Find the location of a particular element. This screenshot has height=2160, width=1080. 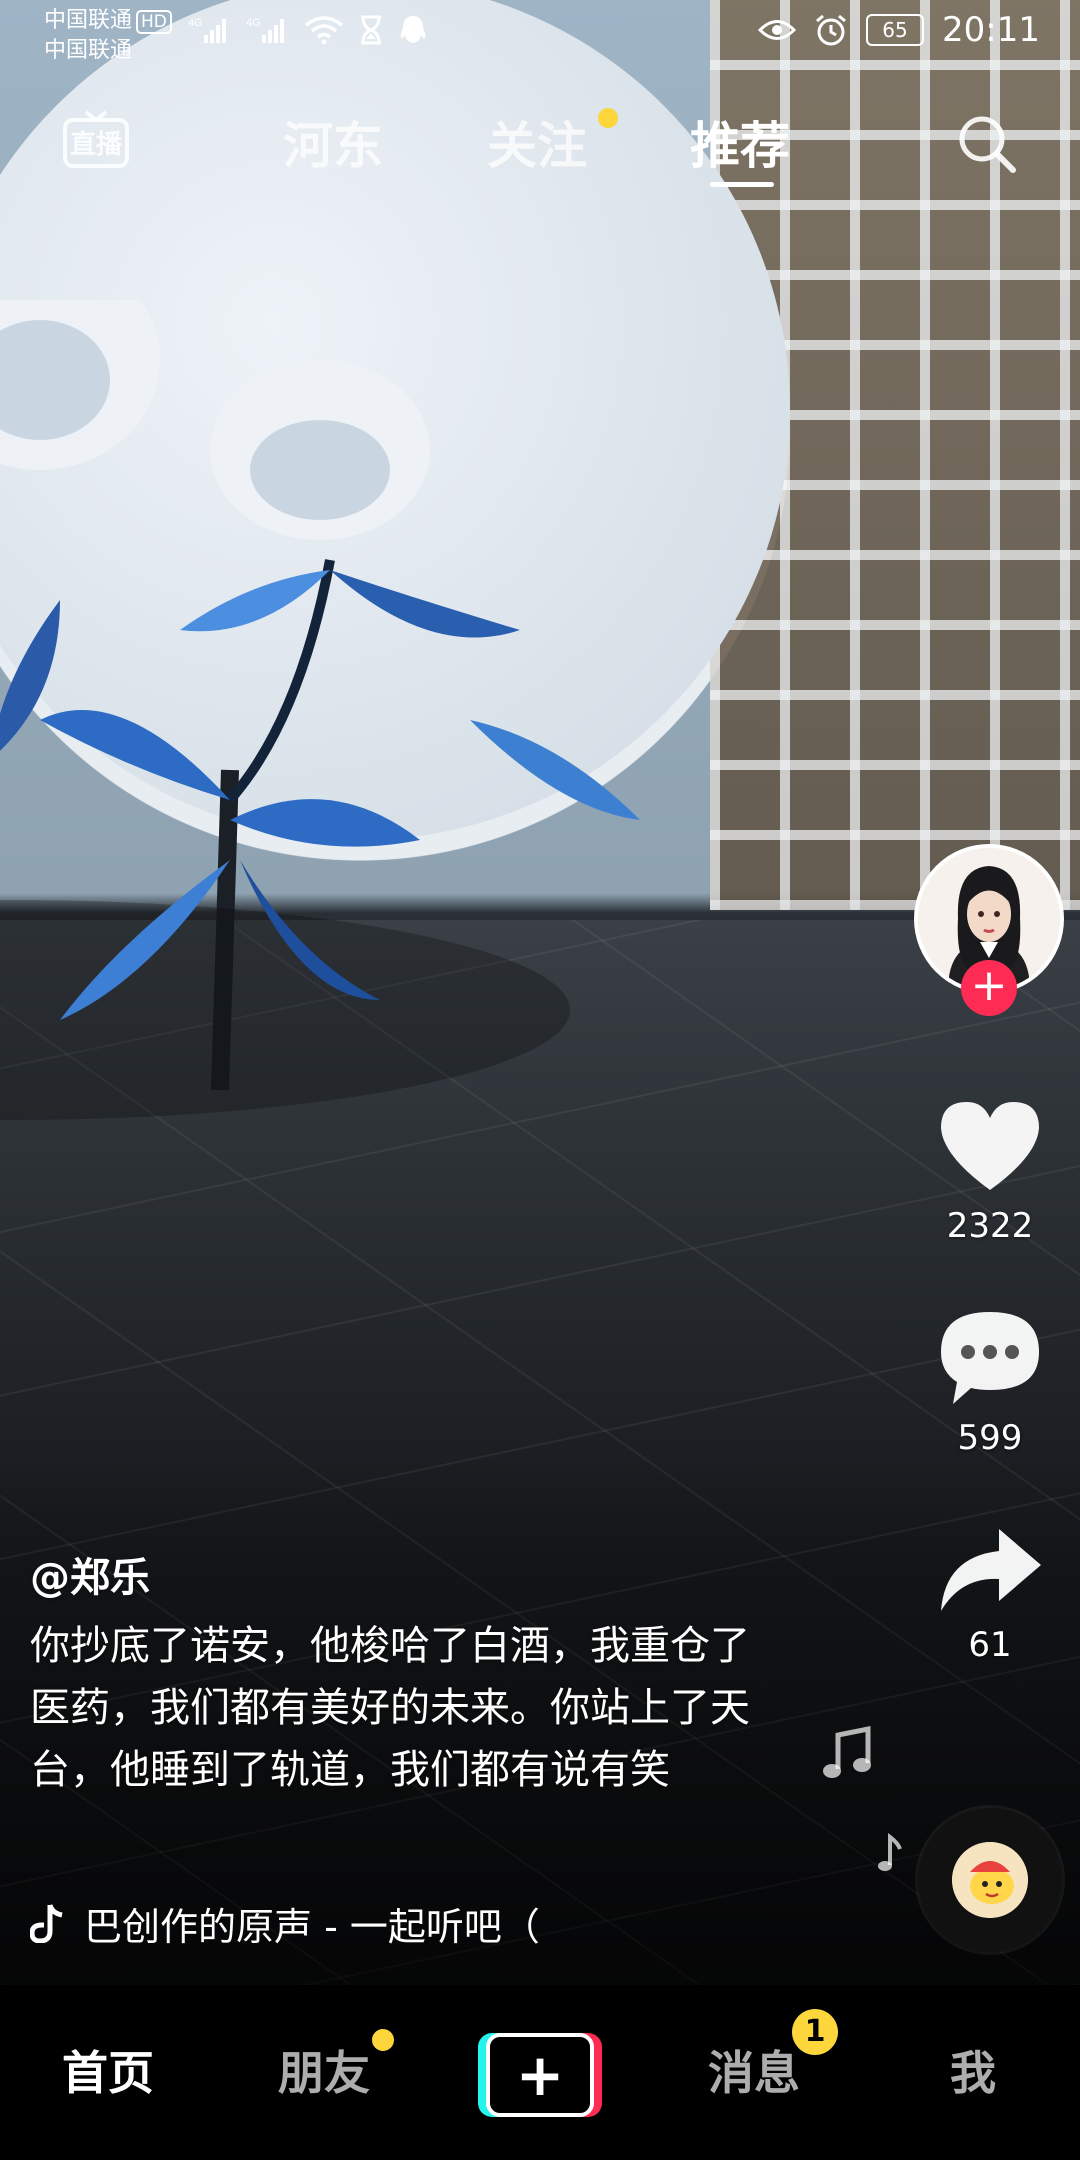

svg-text: 直播 is located at coordinates (96, 145).